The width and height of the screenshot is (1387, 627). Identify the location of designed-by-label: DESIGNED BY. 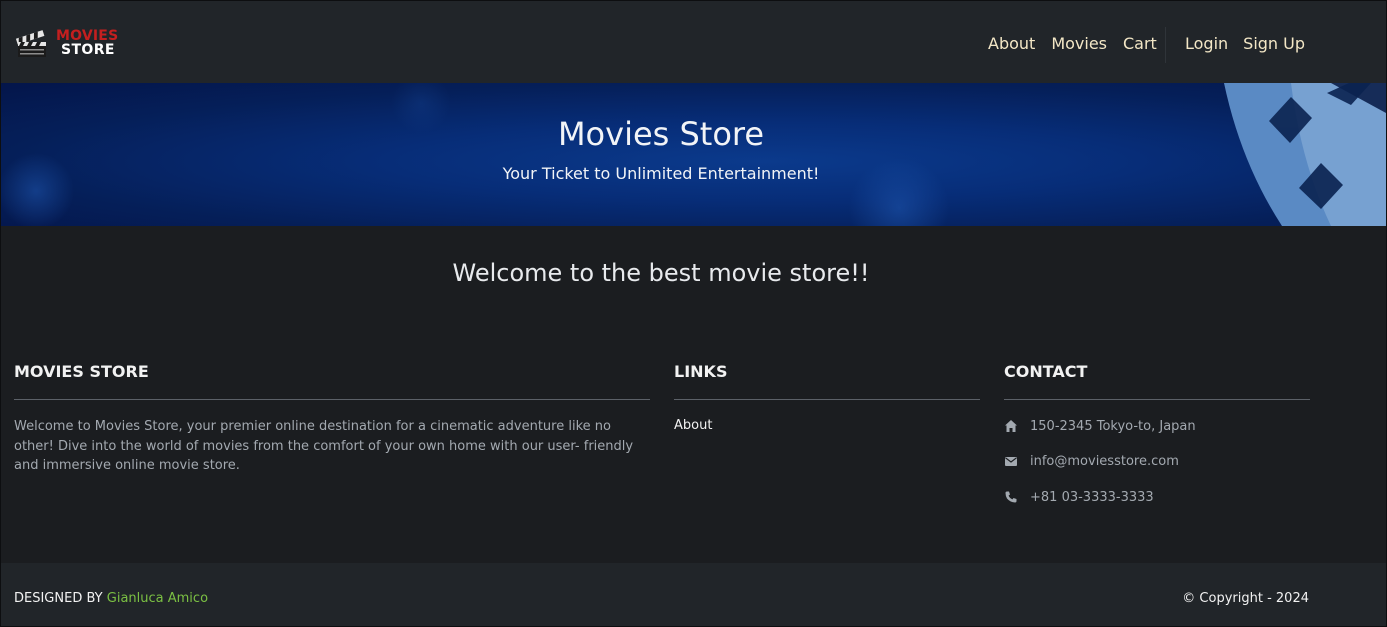
(58, 598).